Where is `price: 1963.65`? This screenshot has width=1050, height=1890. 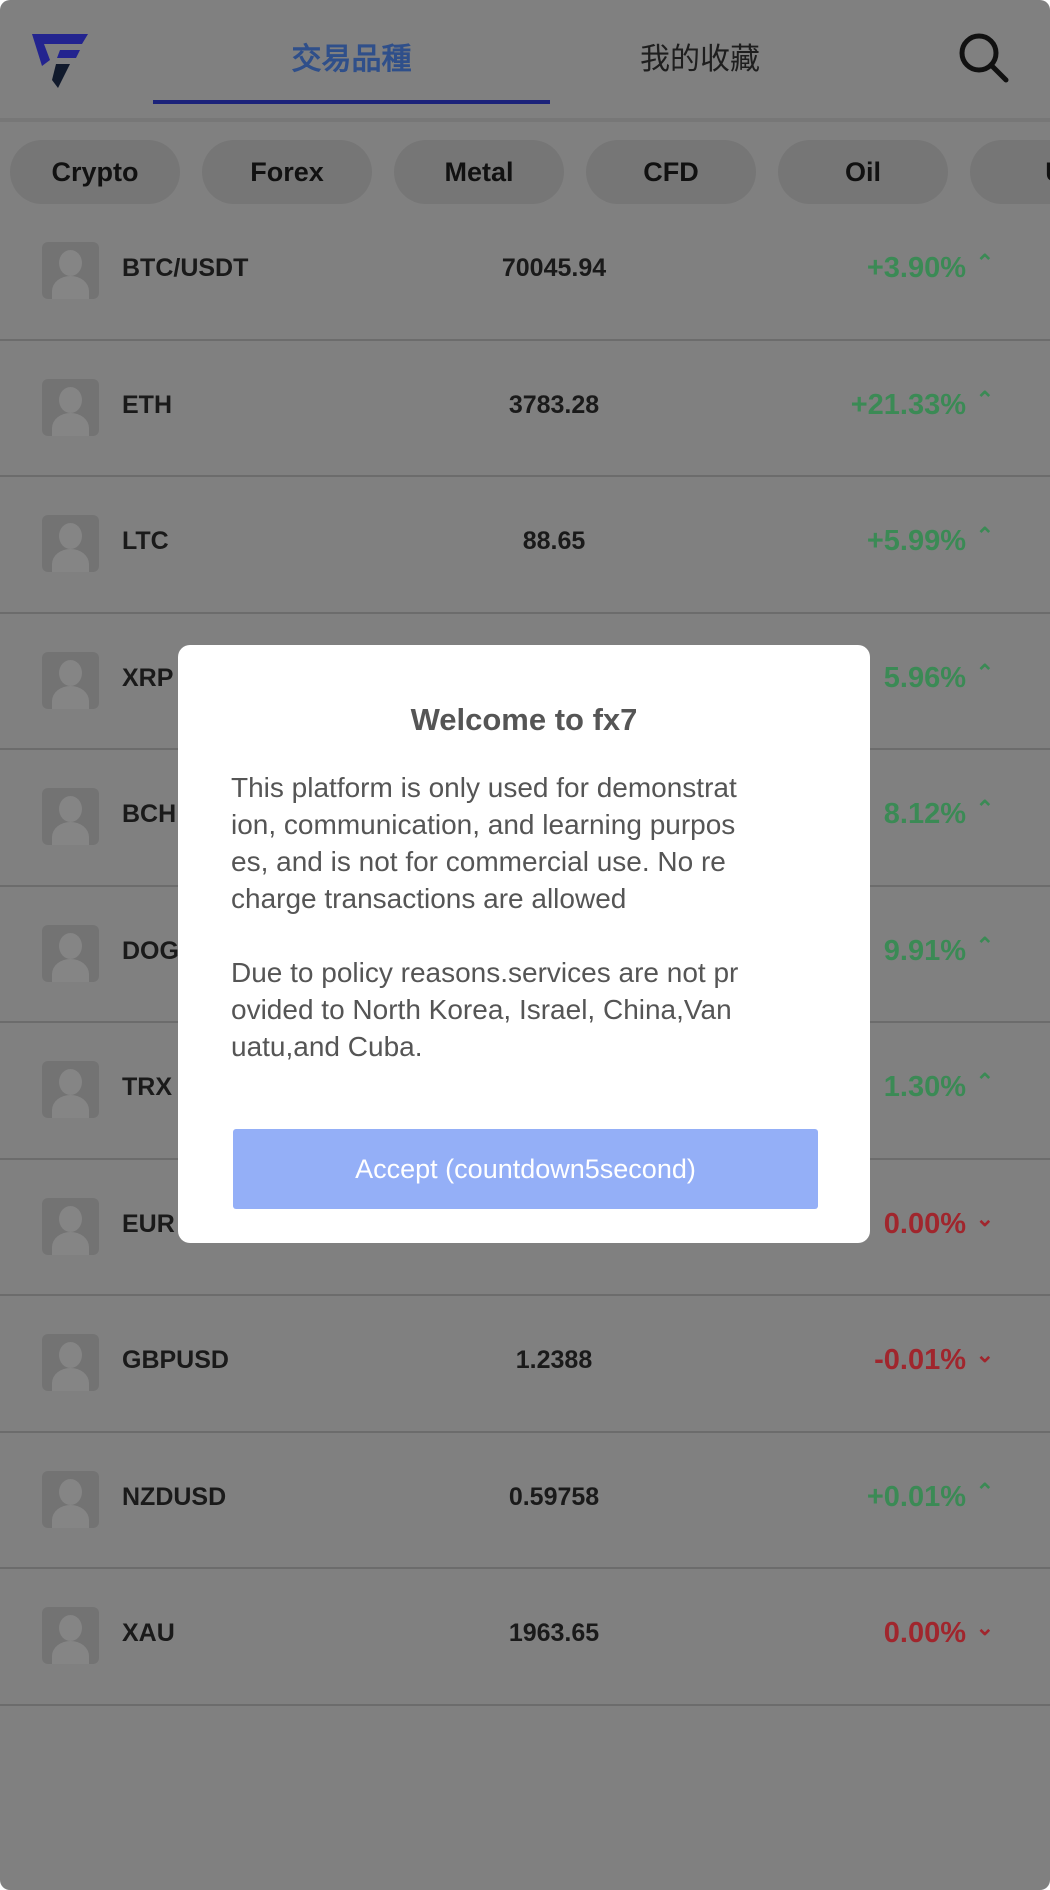
price: 1963.65 is located at coordinates (554, 1633).